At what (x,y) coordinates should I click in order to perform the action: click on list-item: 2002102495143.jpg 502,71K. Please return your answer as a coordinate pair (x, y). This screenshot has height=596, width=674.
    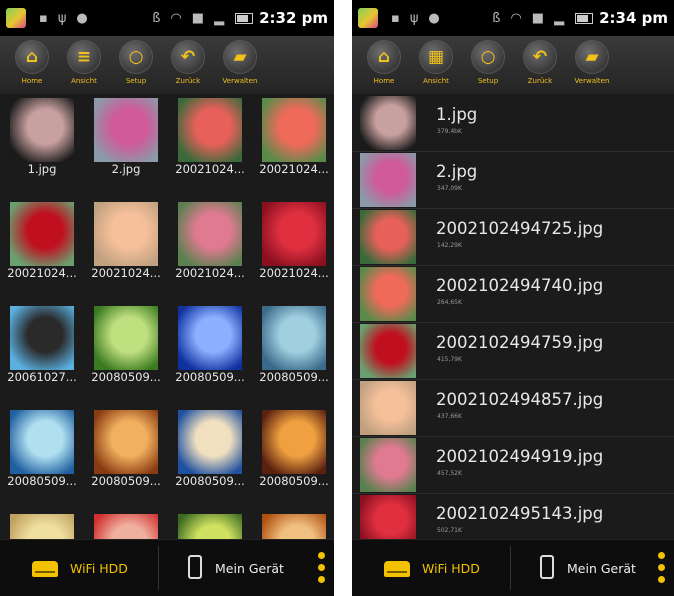
    Looking at the image, I should click on (513, 516).